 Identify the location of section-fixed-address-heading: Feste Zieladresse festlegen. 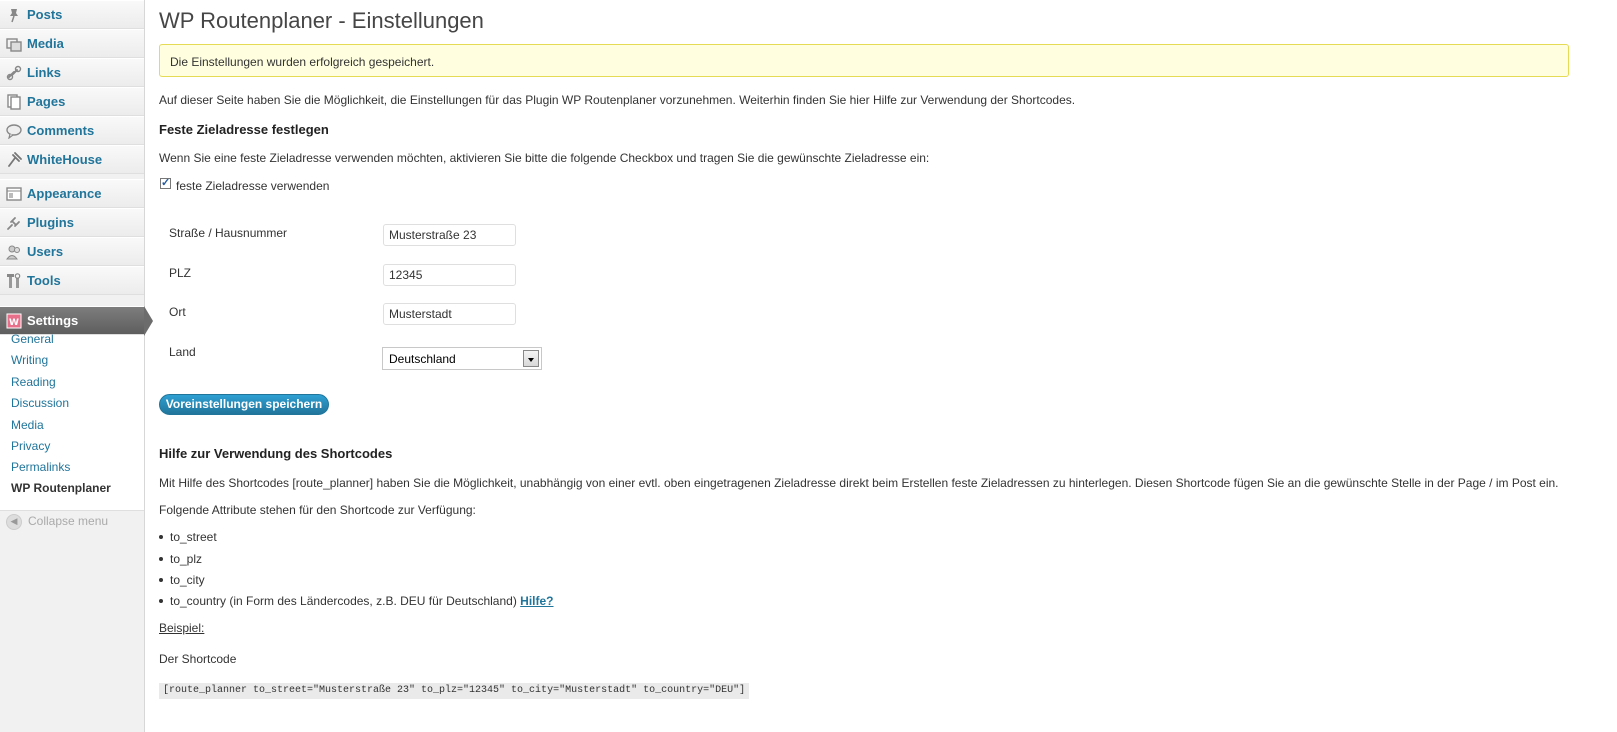
(244, 129).